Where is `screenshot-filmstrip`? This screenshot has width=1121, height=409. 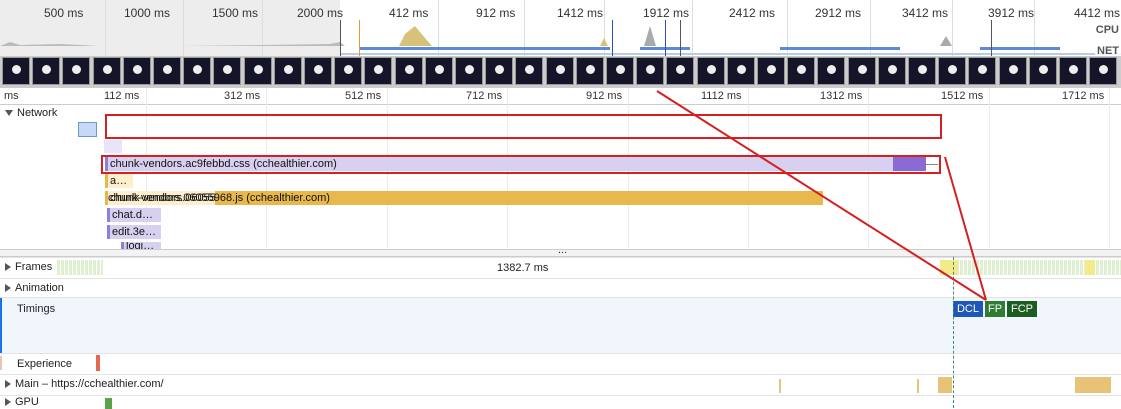
screenshot-filmstrip is located at coordinates (560, 72).